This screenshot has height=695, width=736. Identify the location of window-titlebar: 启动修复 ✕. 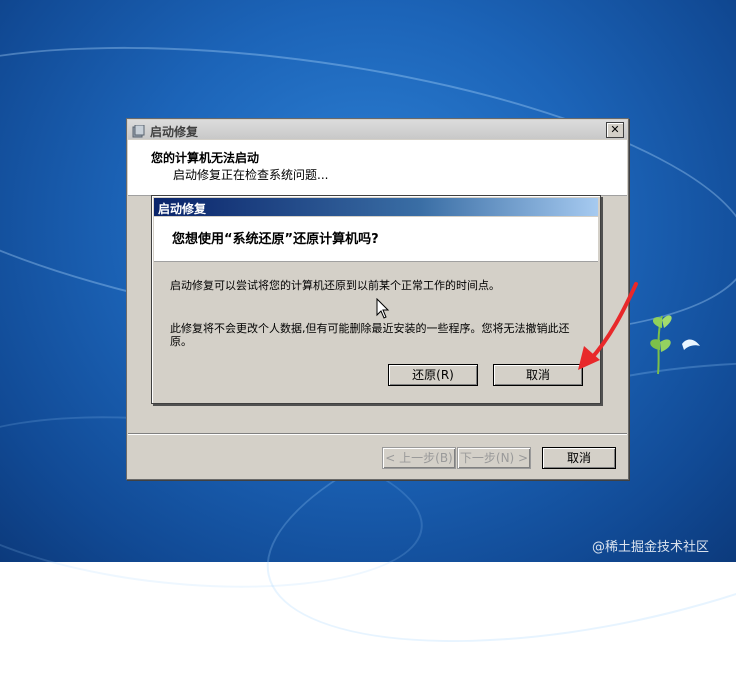
(377, 129).